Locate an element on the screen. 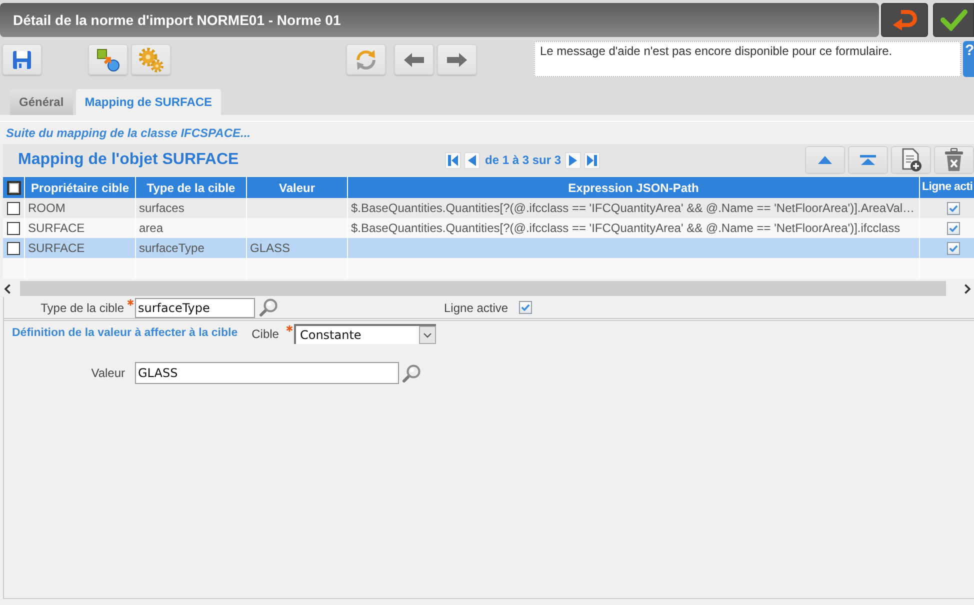  shapes-tool-button is located at coordinates (108, 59).